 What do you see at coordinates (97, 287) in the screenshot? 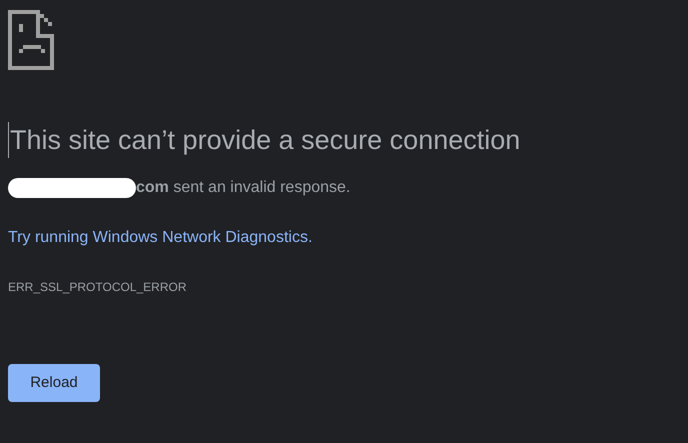
I see `error-code: ERR_SSL_PROTOCOL_ERROR` at bounding box center [97, 287].